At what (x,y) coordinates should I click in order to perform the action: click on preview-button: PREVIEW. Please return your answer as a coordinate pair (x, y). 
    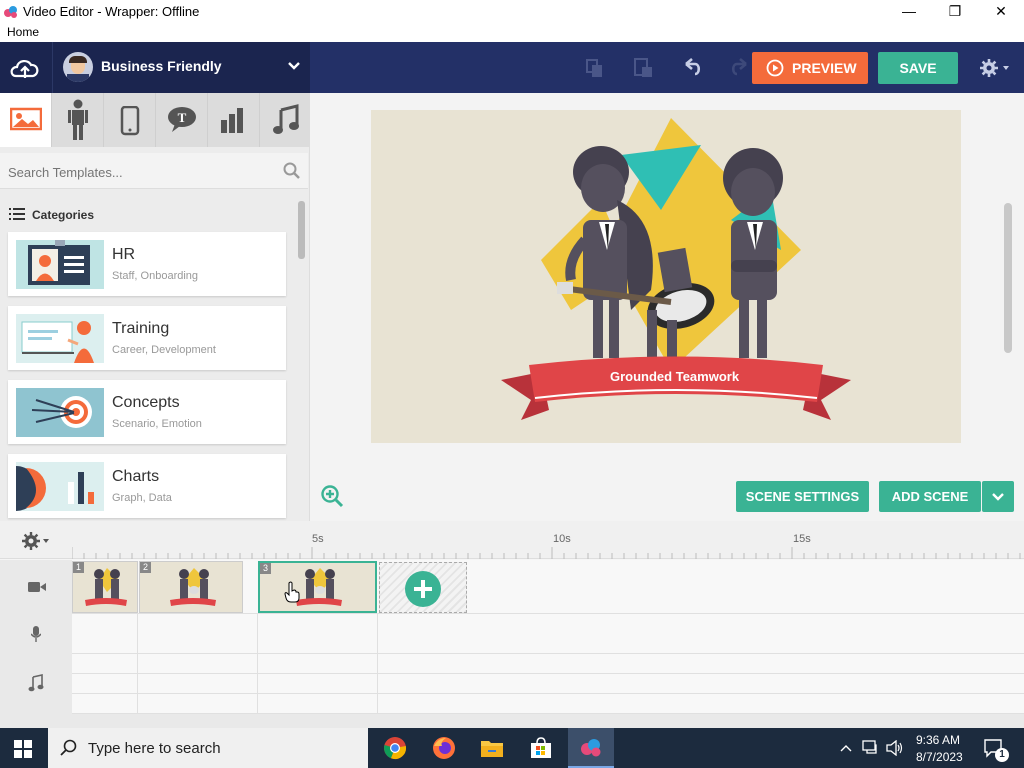
    Looking at the image, I should click on (810, 68).